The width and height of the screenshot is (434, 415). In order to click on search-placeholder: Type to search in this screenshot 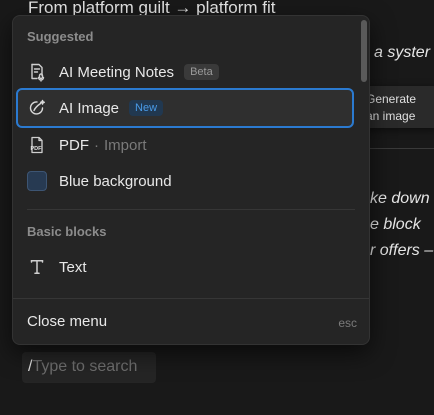, I will do `click(85, 366)`.